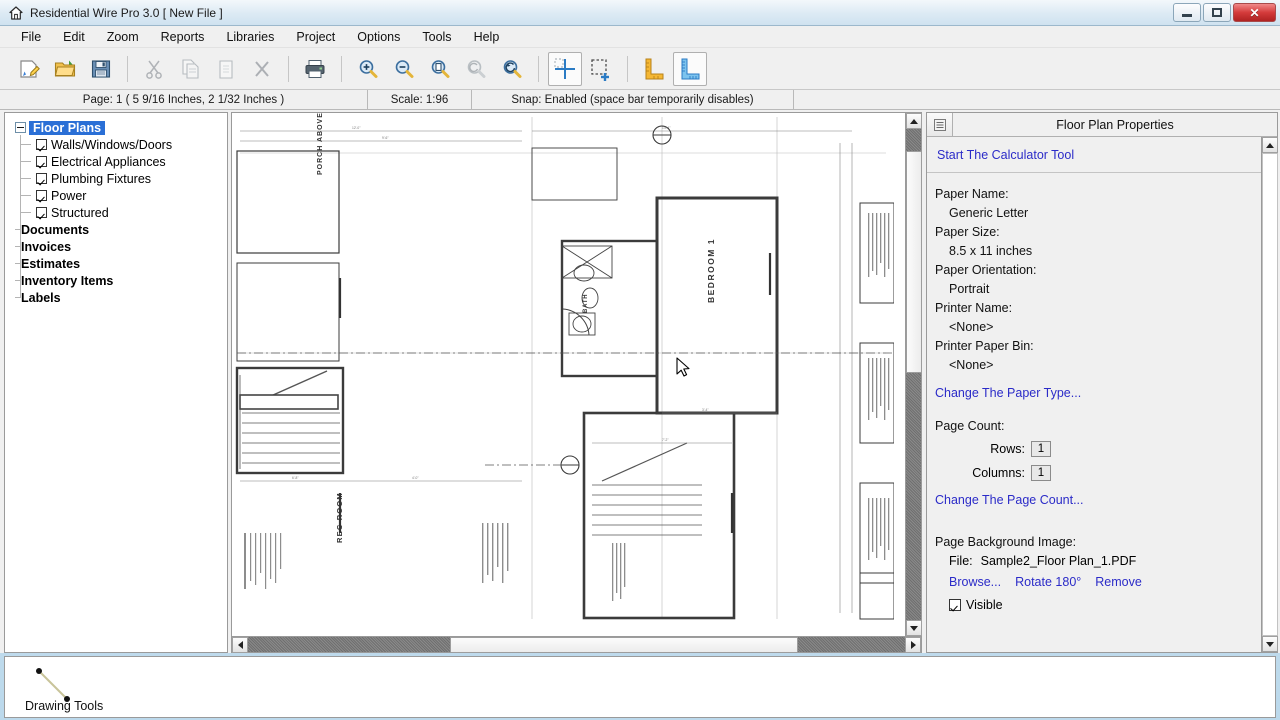  Describe the element at coordinates (1270, 644) in the screenshot. I see `properties-scroll-down-button` at that location.